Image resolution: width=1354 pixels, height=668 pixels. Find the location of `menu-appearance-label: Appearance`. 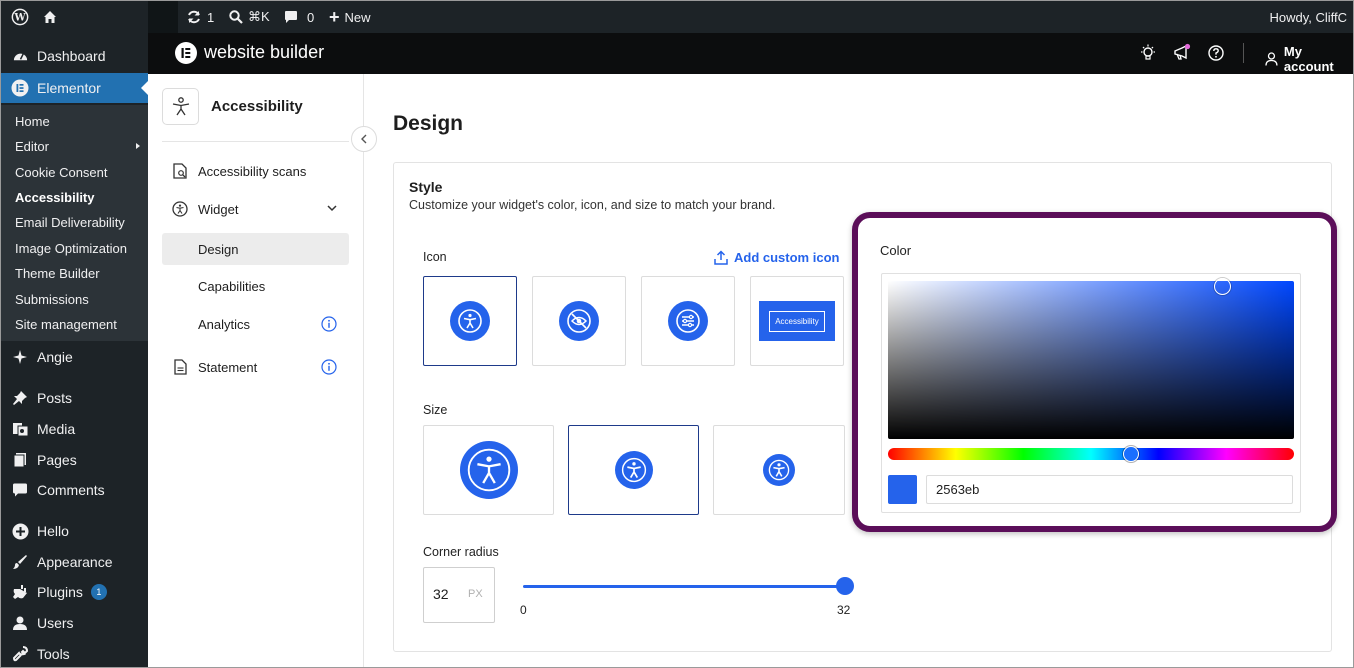

menu-appearance-label: Appearance is located at coordinates (75, 562).